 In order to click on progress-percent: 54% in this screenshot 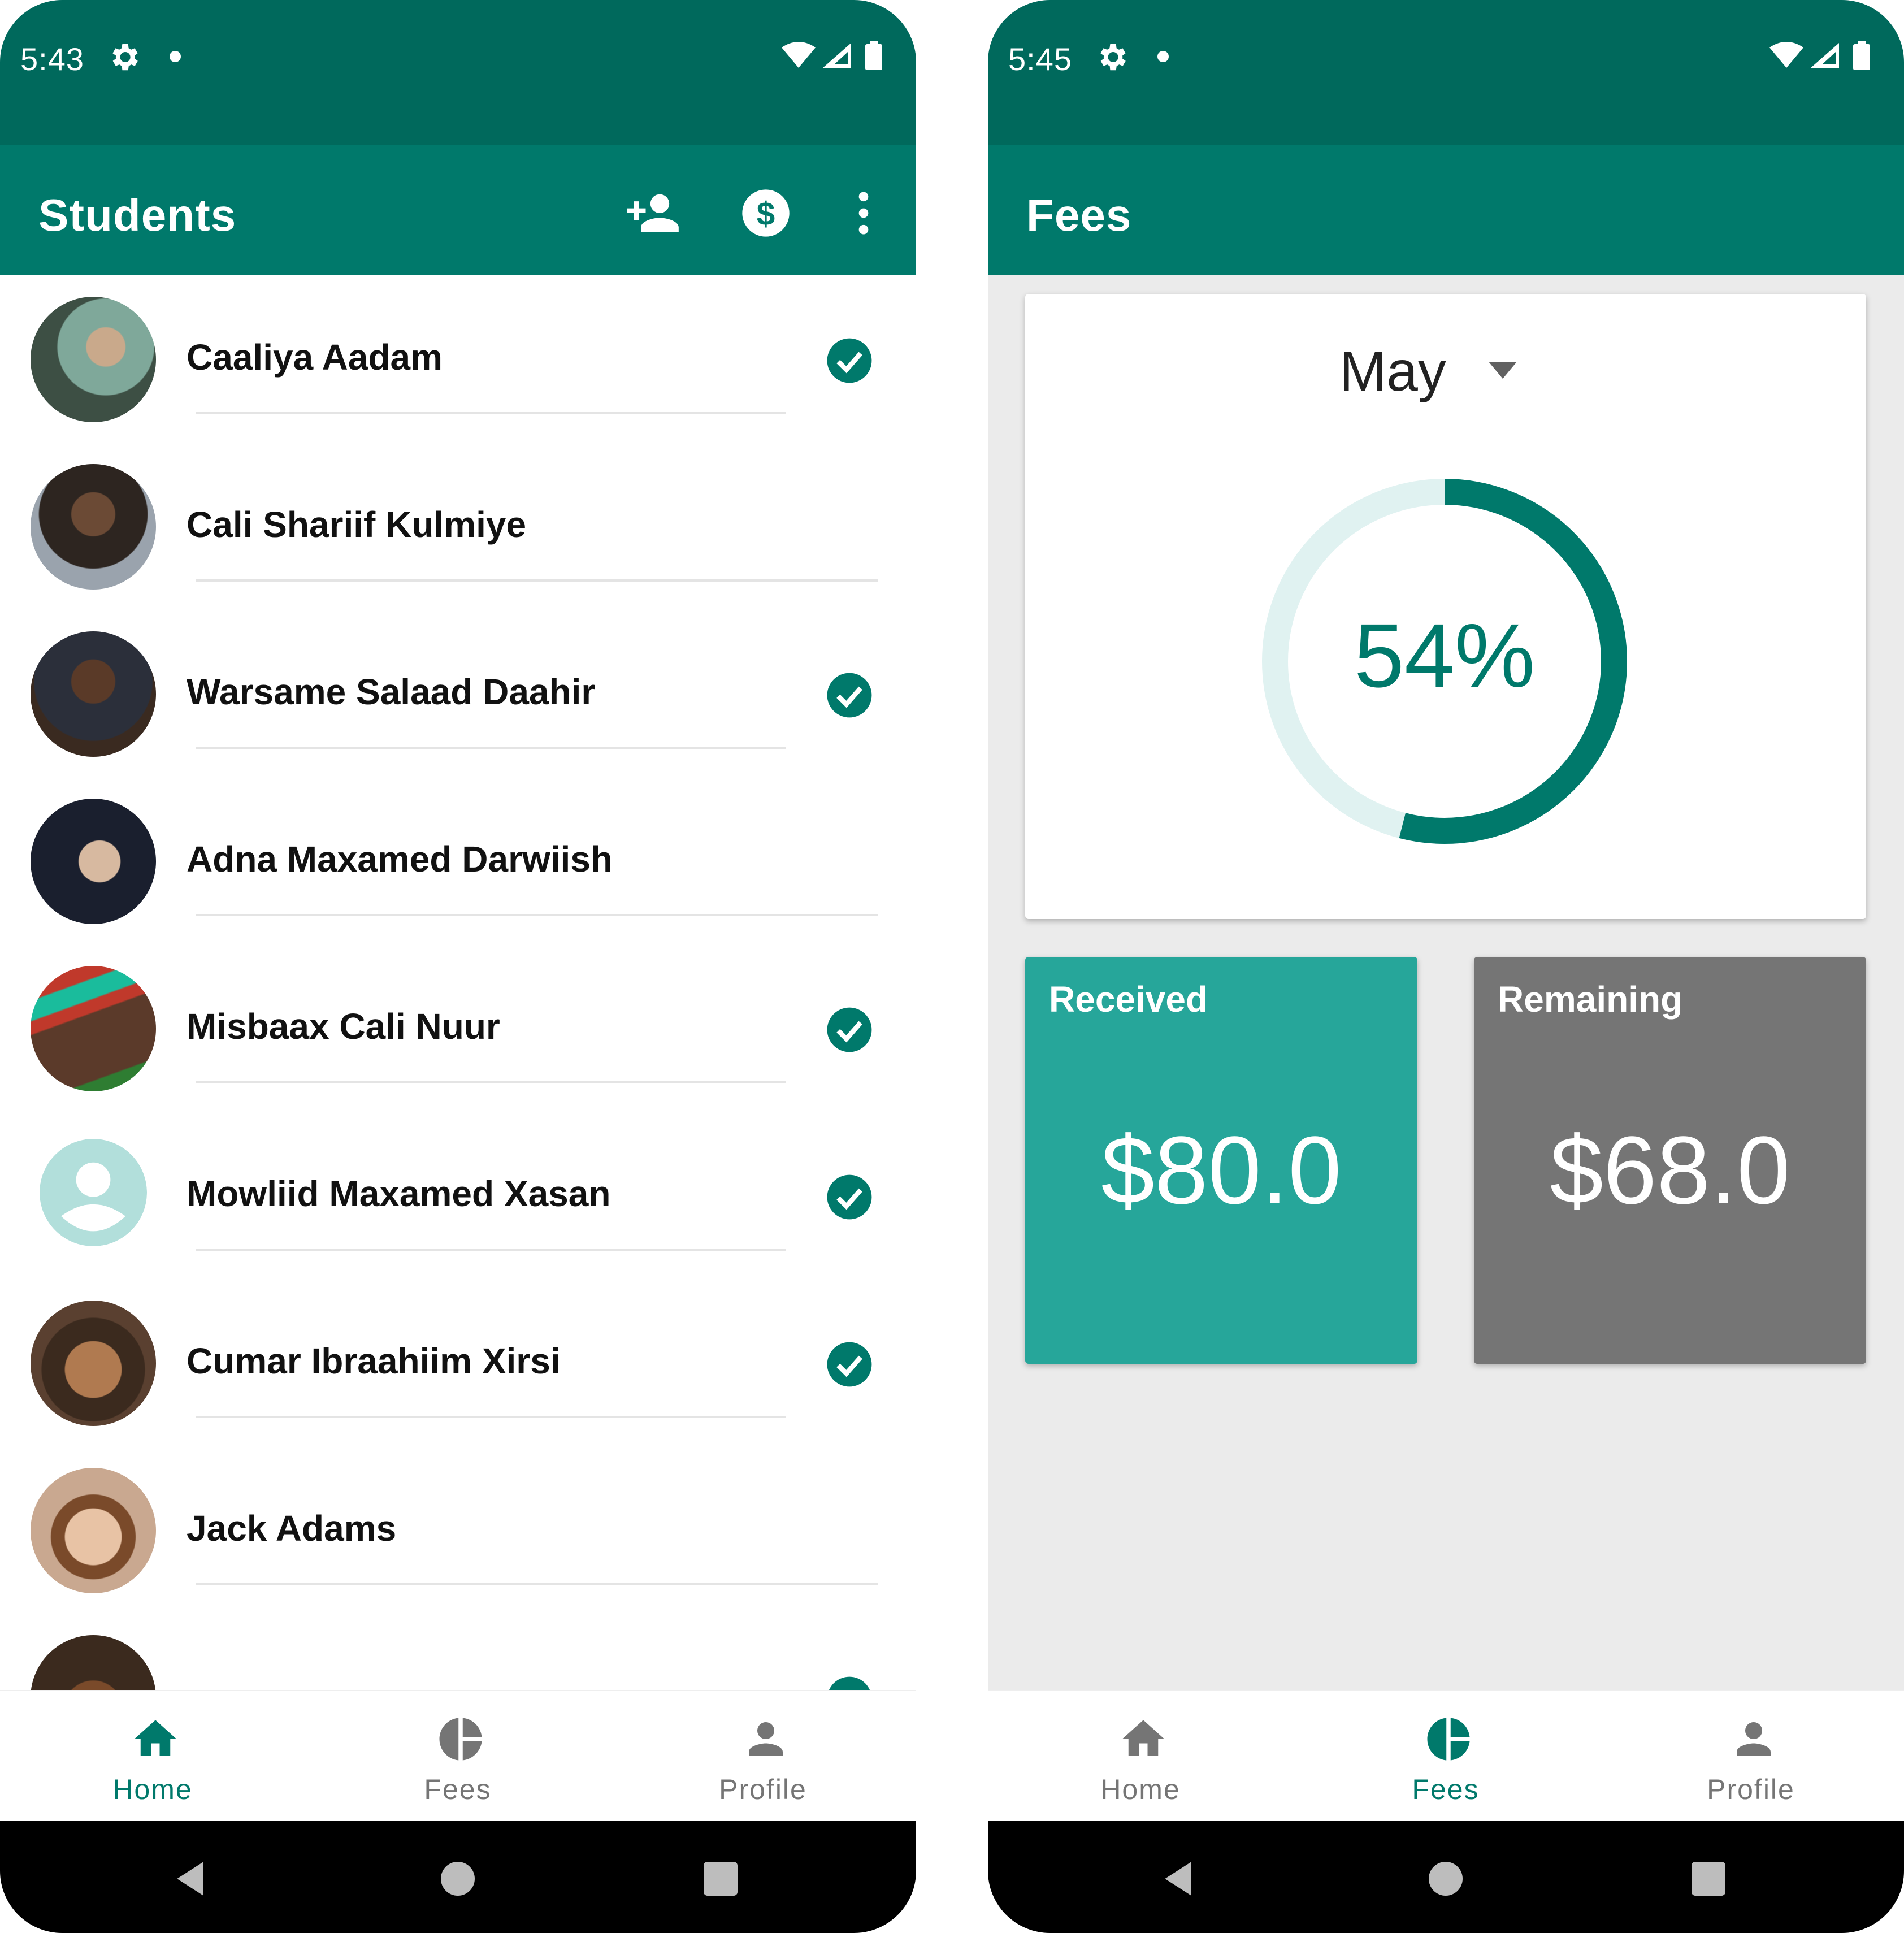, I will do `click(1444, 655)`.